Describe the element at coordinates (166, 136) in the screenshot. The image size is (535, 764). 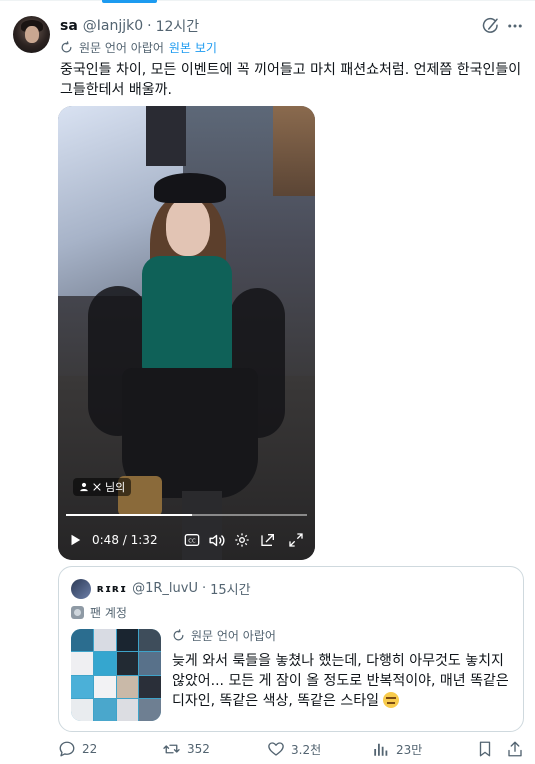
I see `video-frame-letter` at that location.